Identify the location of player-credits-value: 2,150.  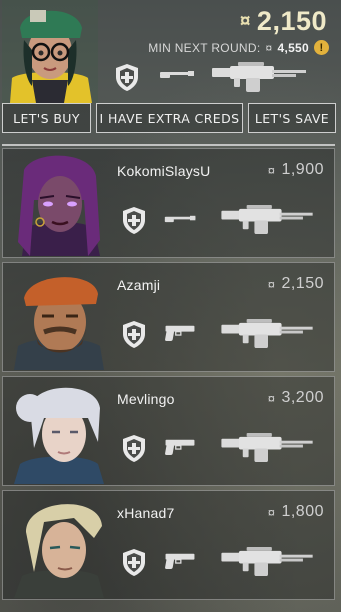
(291, 21).